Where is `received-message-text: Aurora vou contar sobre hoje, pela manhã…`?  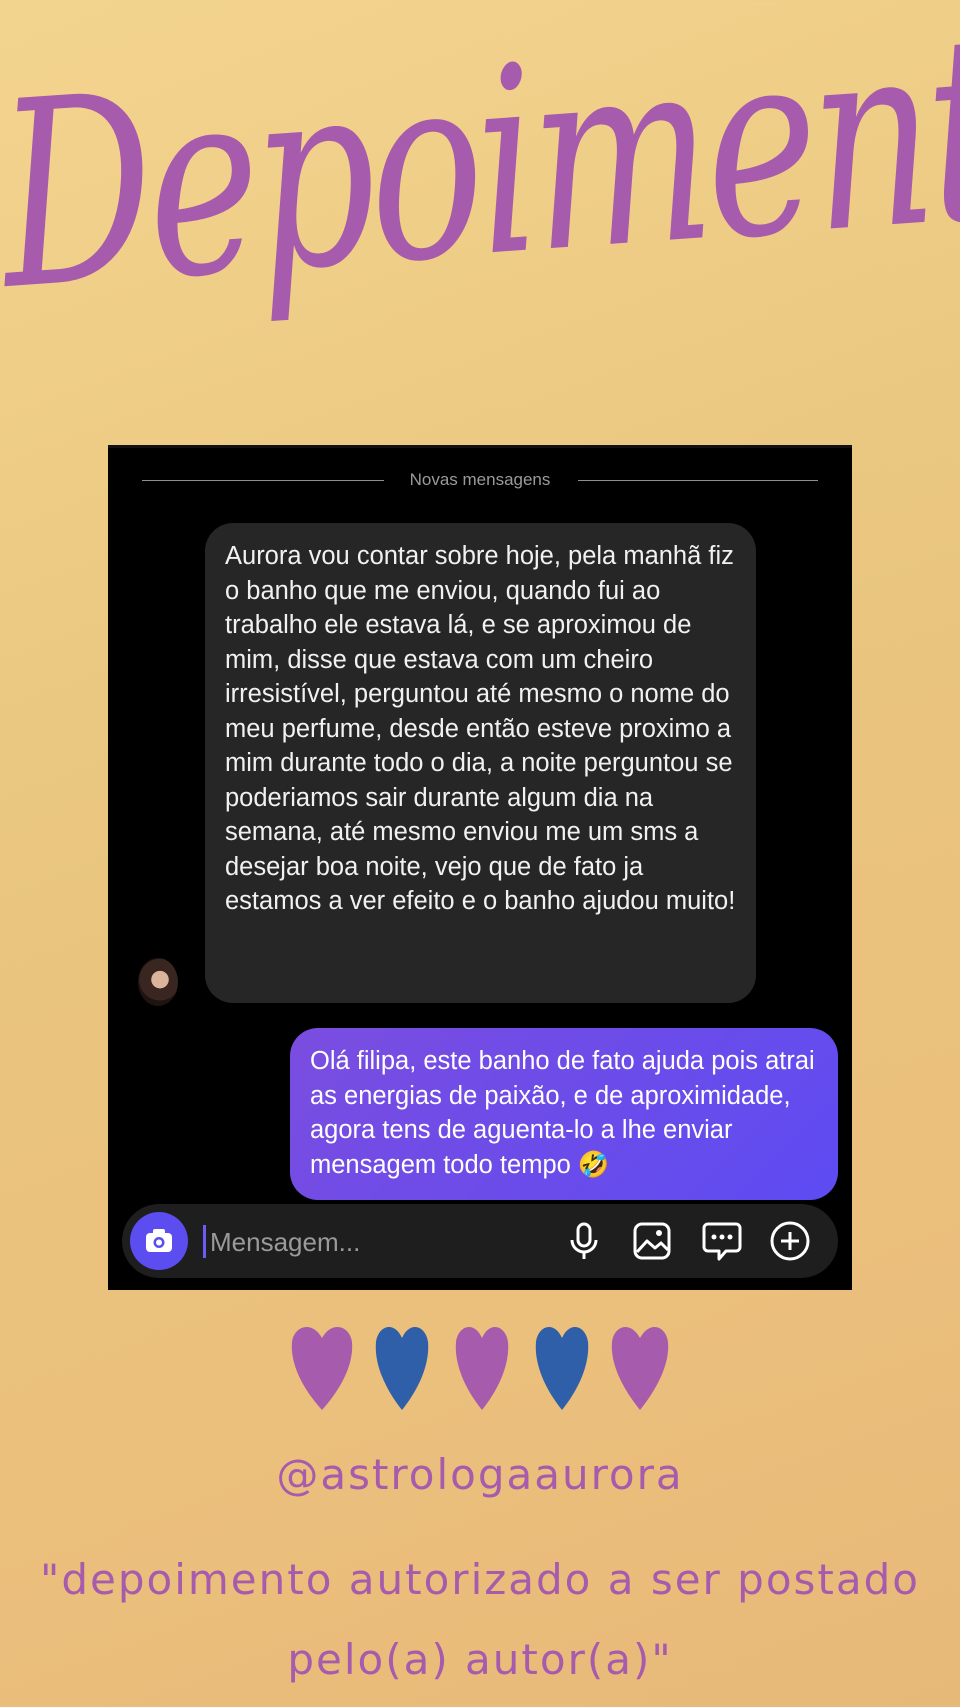 received-message-text: Aurora vou contar sobre hoje, pela manhã… is located at coordinates (480, 728).